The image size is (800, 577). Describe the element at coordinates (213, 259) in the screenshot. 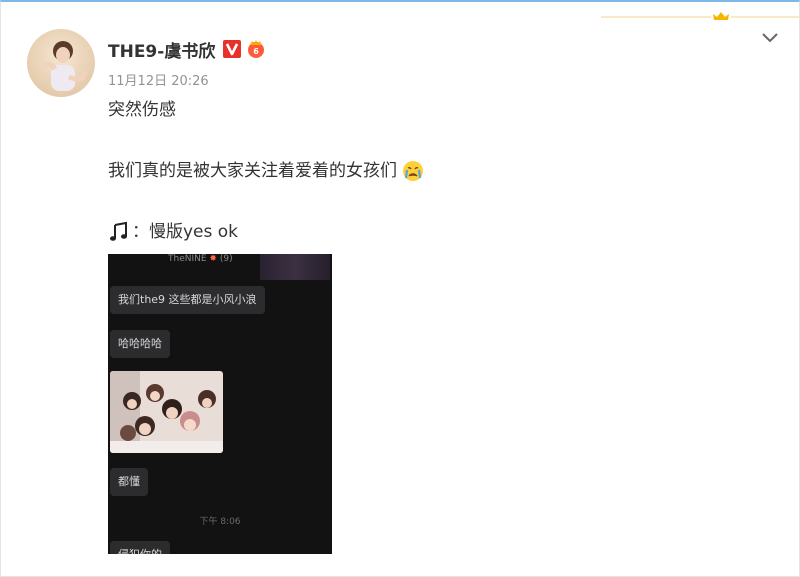

I see `fire-icon: ✸` at that location.